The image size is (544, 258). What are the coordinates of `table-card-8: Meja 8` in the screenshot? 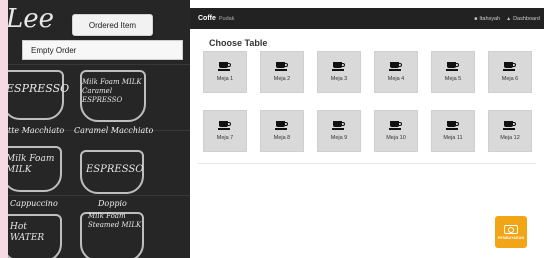 It's located at (282, 131).